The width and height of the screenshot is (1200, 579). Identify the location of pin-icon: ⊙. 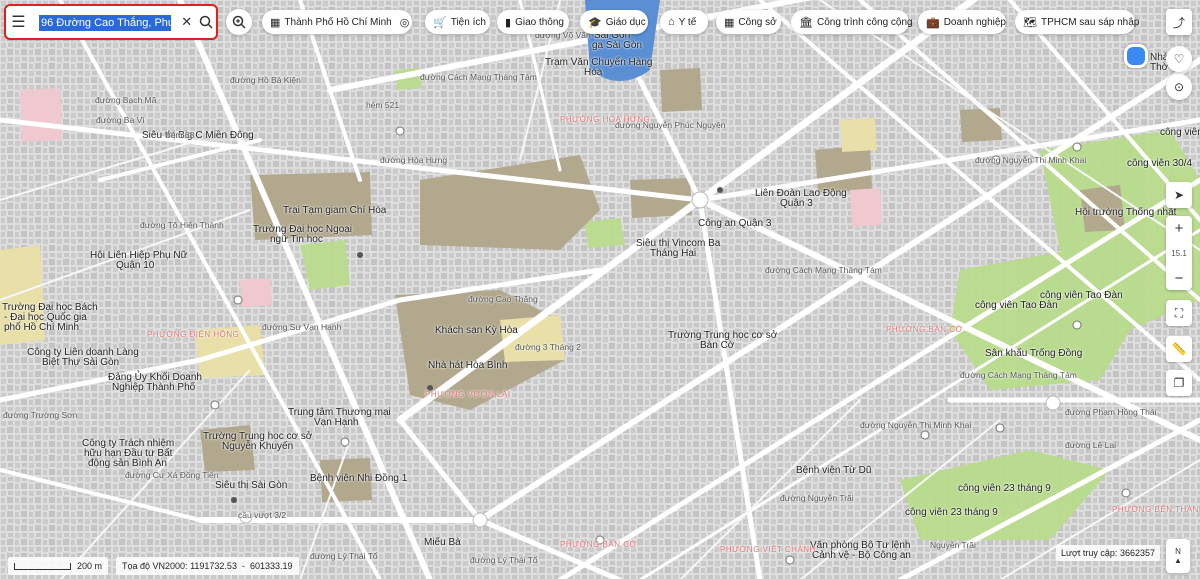
(1179, 87).